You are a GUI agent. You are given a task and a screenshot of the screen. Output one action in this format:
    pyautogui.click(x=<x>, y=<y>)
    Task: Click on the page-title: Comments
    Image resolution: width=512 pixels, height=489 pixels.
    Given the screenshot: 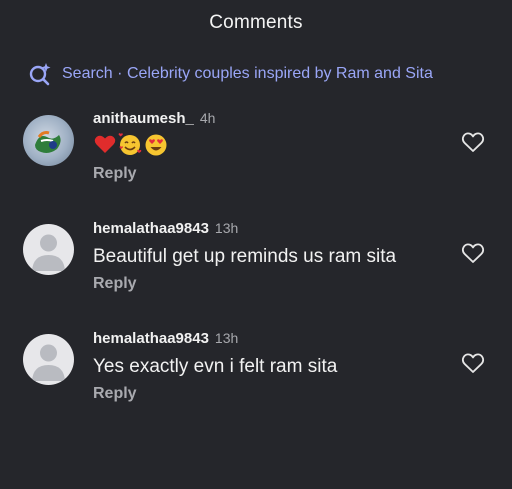 What is the action you would take?
    pyautogui.click(x=256, y=22)
    